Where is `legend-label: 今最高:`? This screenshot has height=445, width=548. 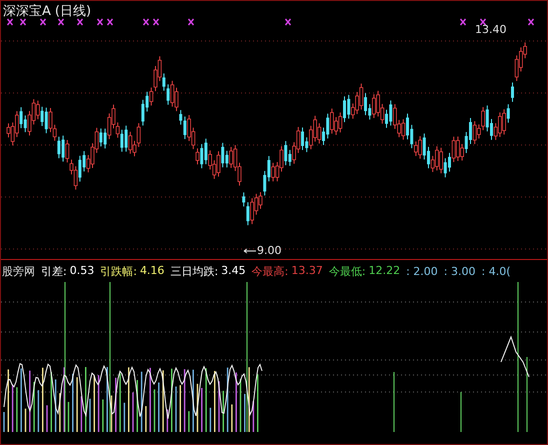 legend-label: 今最高: is located at coordinates (270, 271).